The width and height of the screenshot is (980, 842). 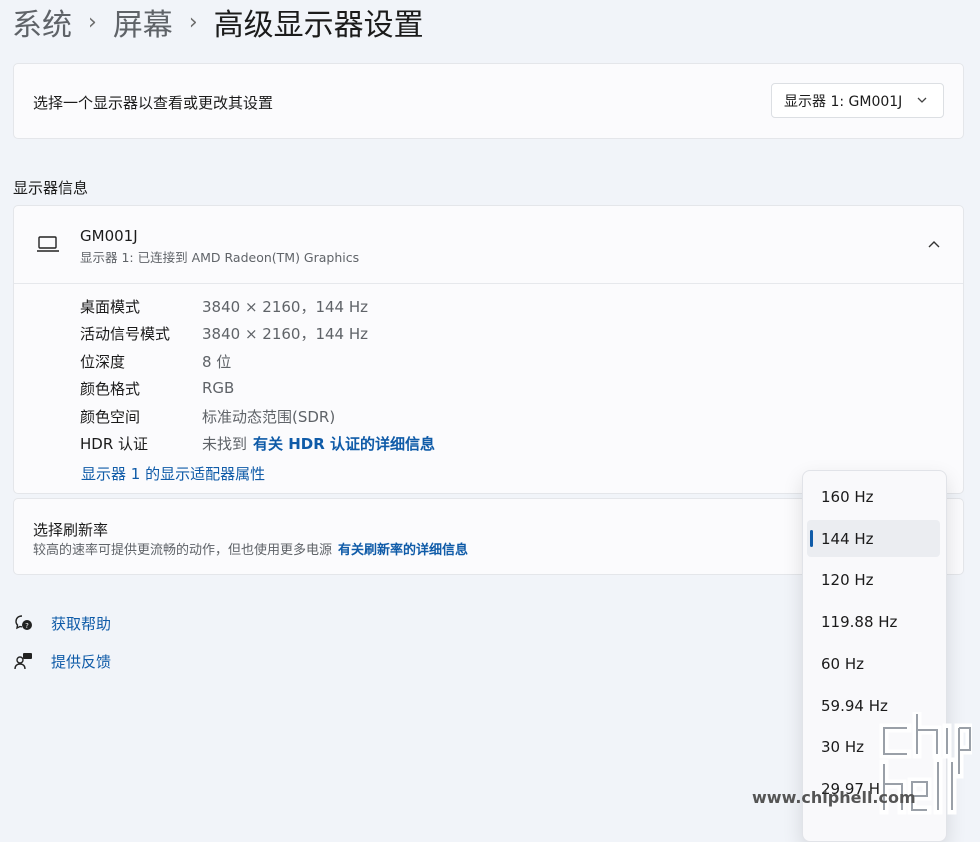 What do you see at coordinates (81, 623) in the screenshot?
I see `get-help-label: 获取帮助` at bounding box center [81, 623].